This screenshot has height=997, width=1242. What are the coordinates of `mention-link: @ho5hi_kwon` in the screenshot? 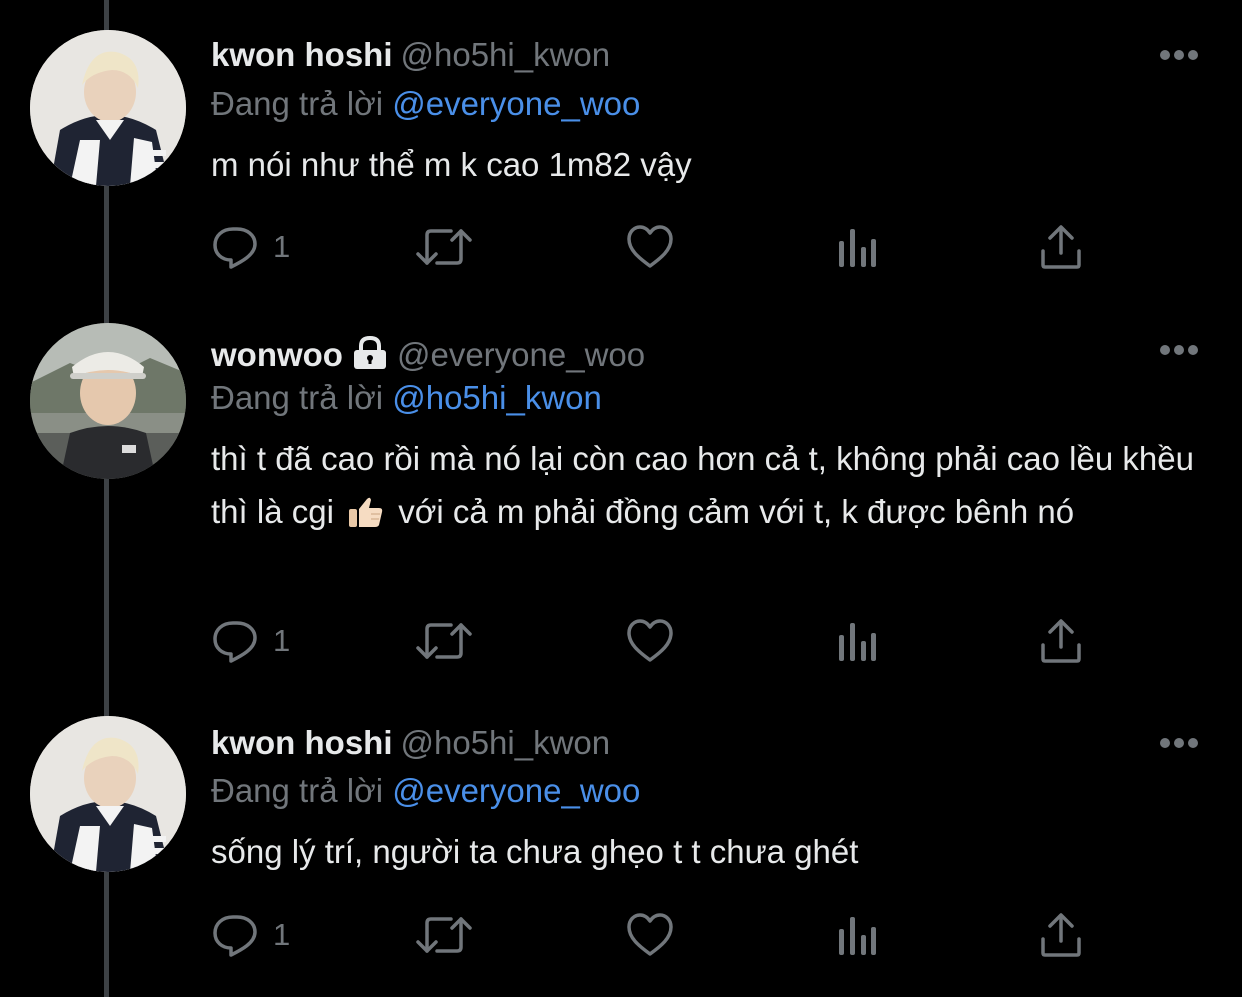 It's located at (497, 397).